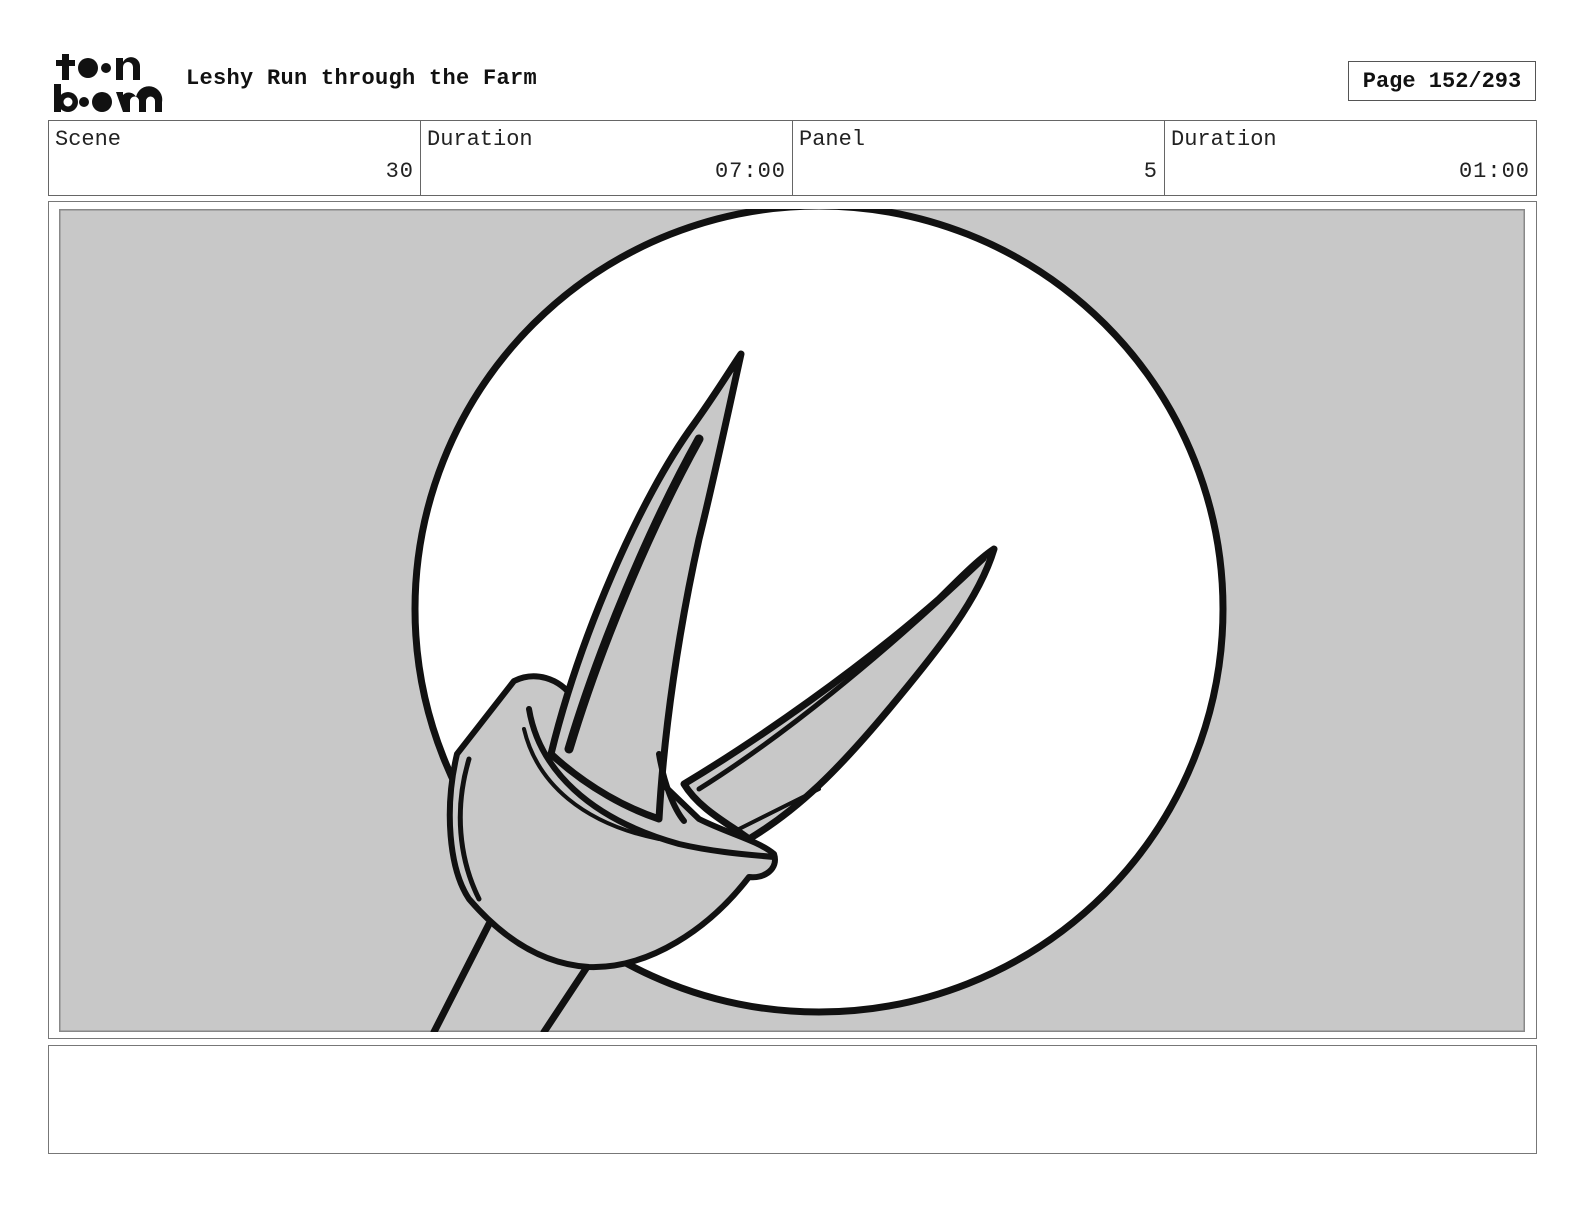 The height and width of the screenshot is (1224, 1584). Describe the element at coordinates (480, 139) in the screenshot. I see `scene-duration-label: Duration` at that location.